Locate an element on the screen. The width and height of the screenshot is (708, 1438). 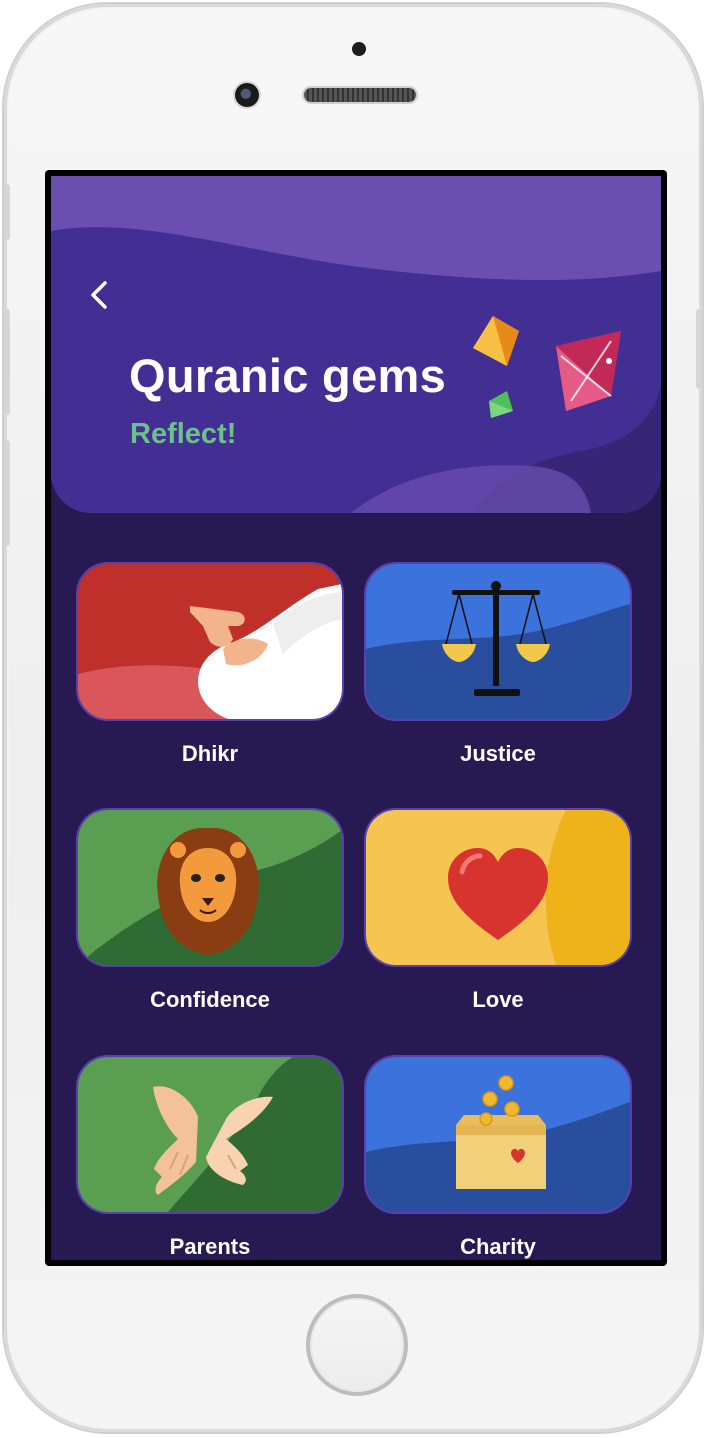
volume-up-button is located at coordinates (7, 362).